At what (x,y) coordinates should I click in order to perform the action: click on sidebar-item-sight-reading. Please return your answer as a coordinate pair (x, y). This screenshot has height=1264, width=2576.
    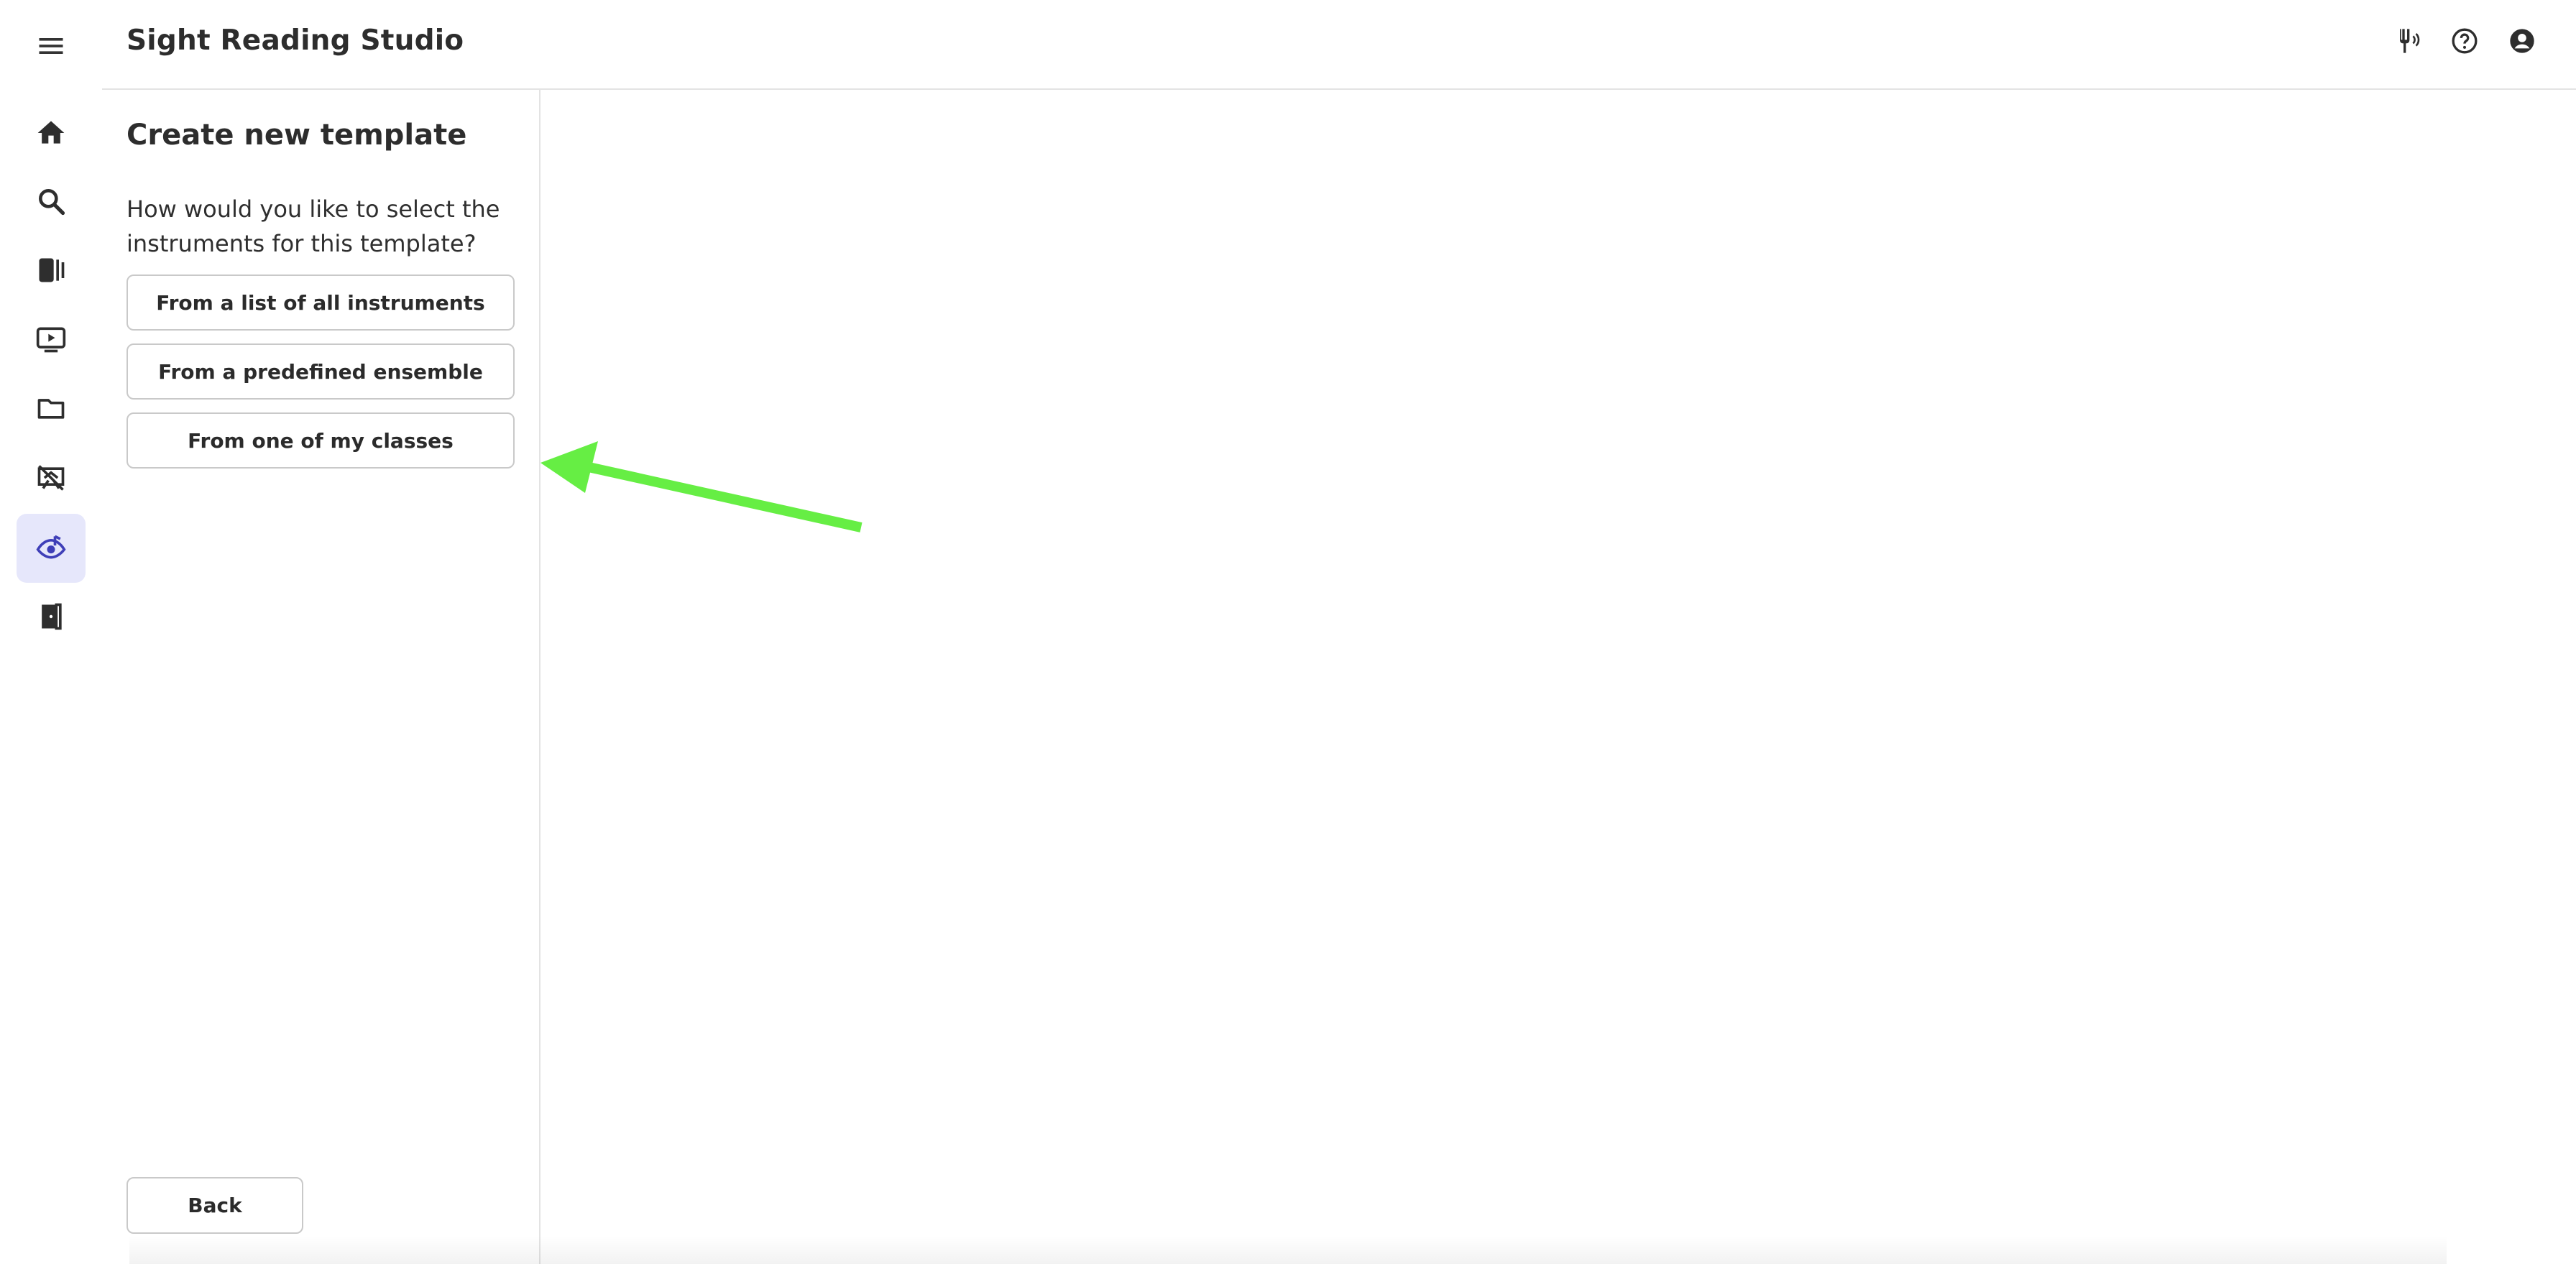
    Looking at the image, I should click on (51, 548).